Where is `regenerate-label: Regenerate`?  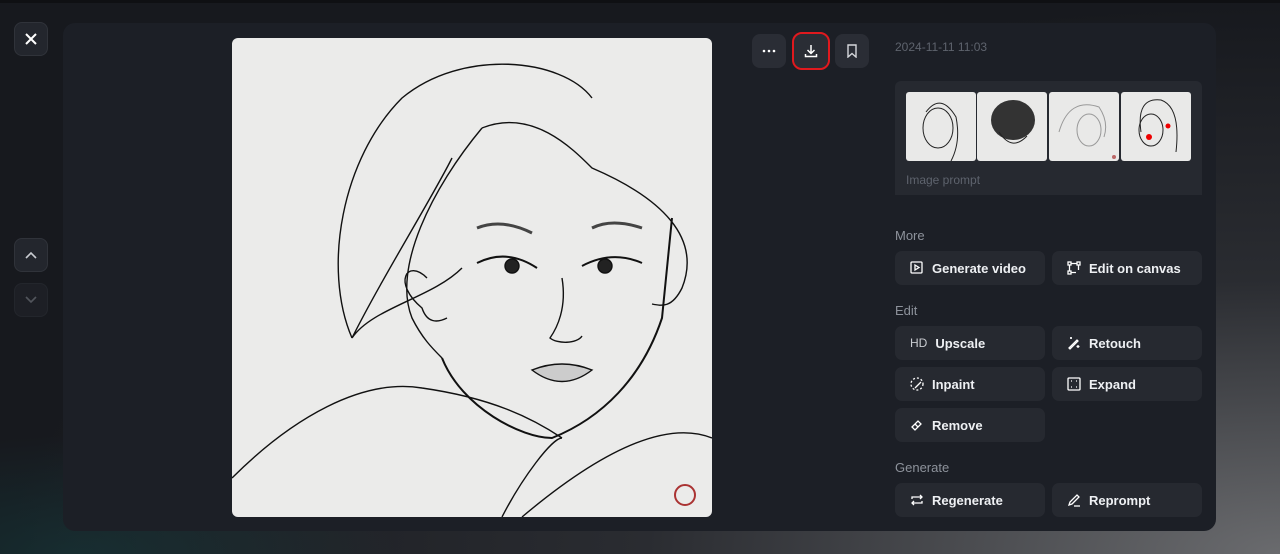 regenerate-label: Regenerate is located at coordinates (967, 500).